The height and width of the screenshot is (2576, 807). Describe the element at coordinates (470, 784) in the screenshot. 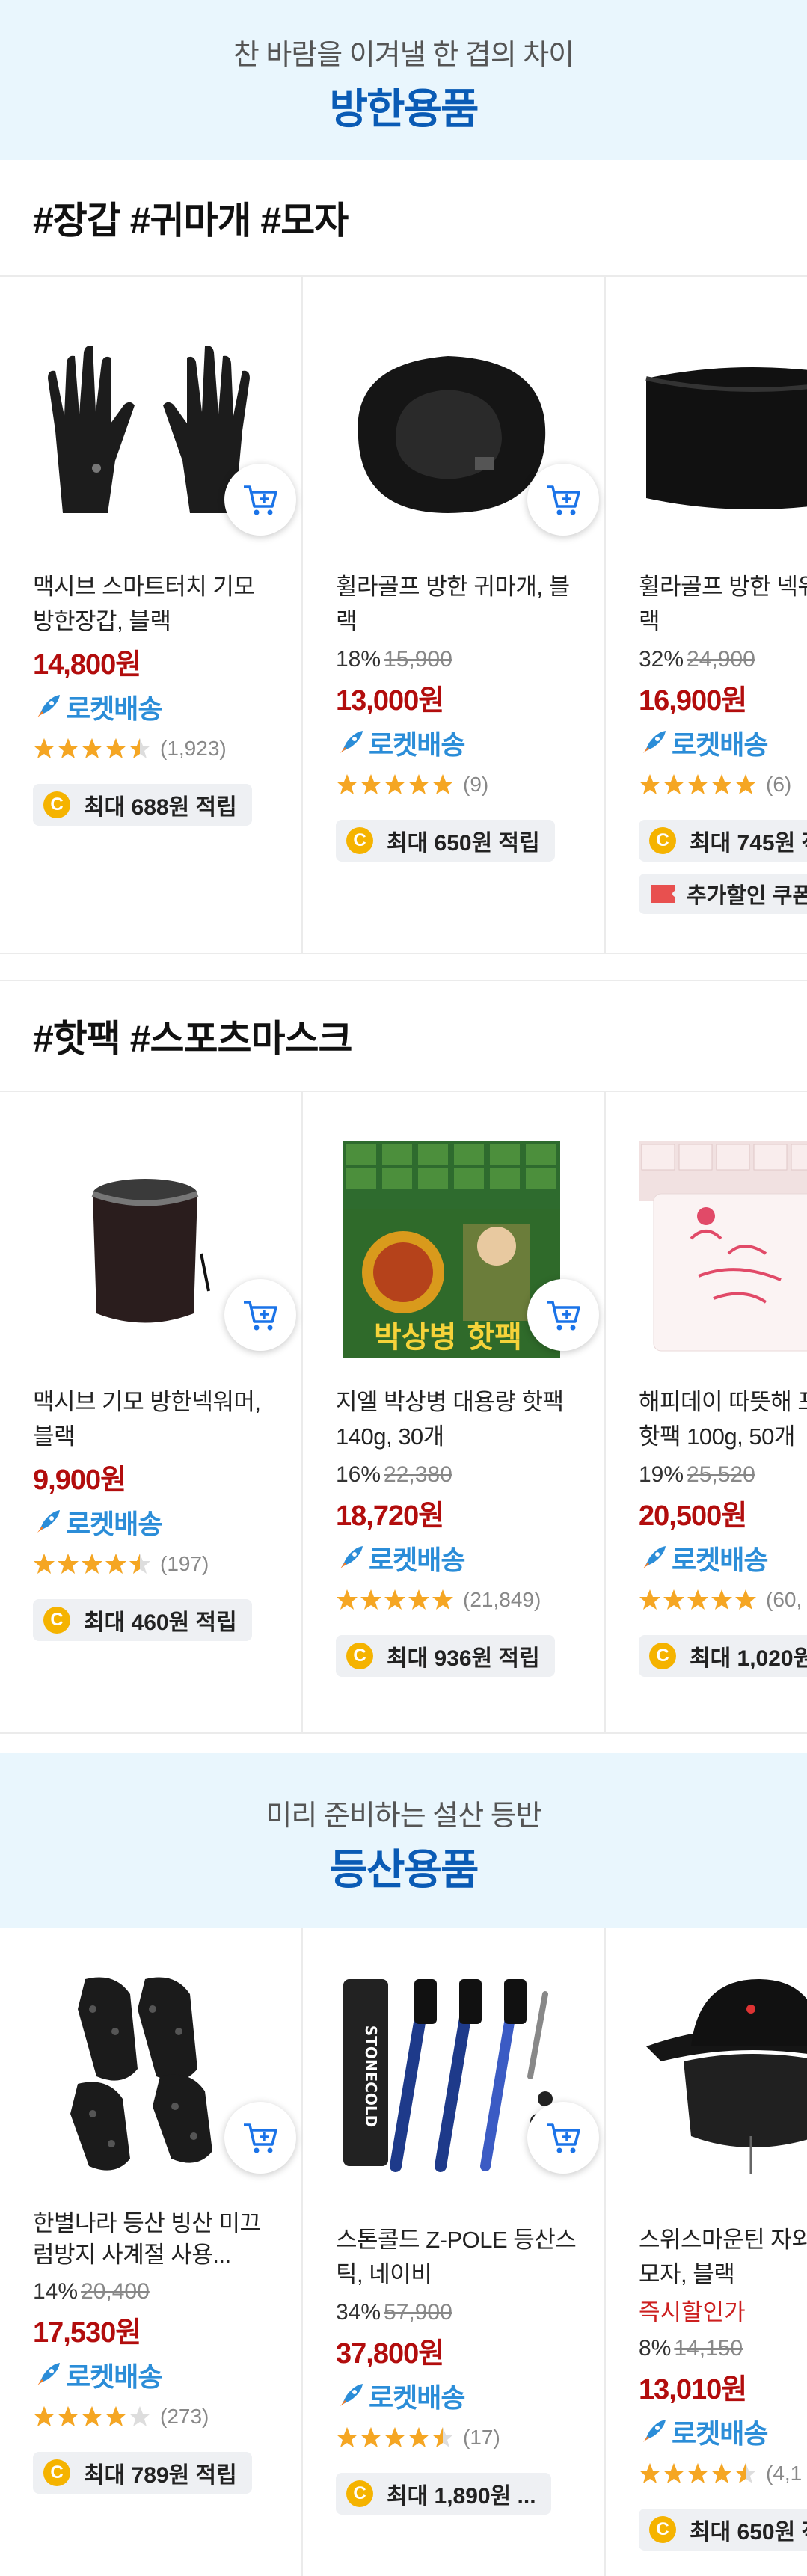

I see `rating: (9)` at that location.